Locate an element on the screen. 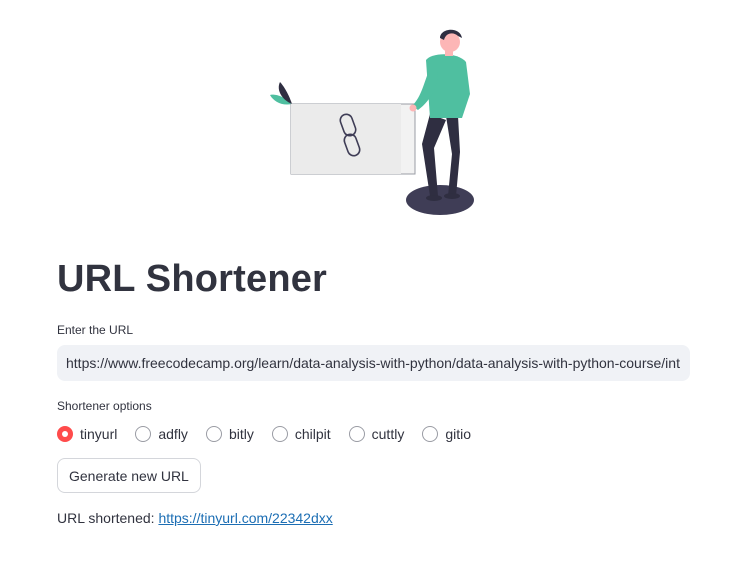  url-field-label: Enter the URL is located at coordinates (95, 330).